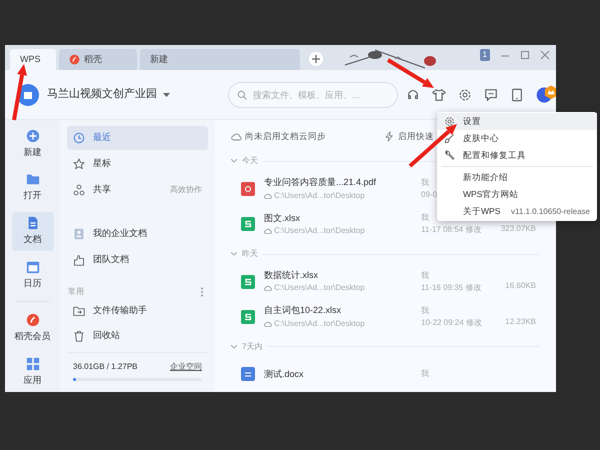  What do you see at coordinates (79, 336) in the screenshot?
I see `trash-icon` at bounding box center [79, 336].